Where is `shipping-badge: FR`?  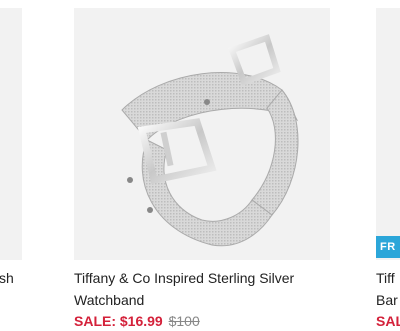 shipping-badge: FR is located at coordinates (388, 247).